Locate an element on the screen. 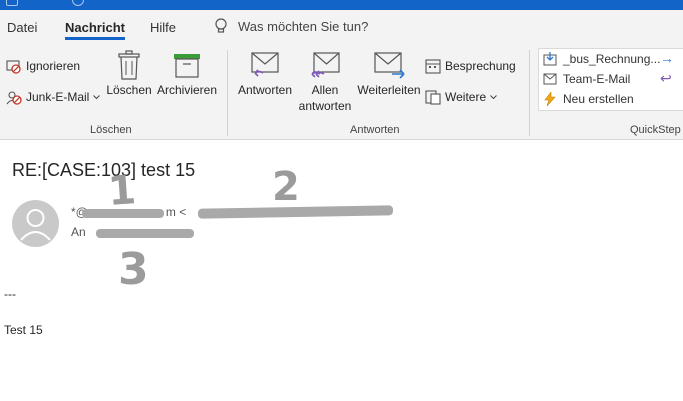 This screenshot has width=683, height=401. reply-button: Antworten is located at coordinates (265, 73).